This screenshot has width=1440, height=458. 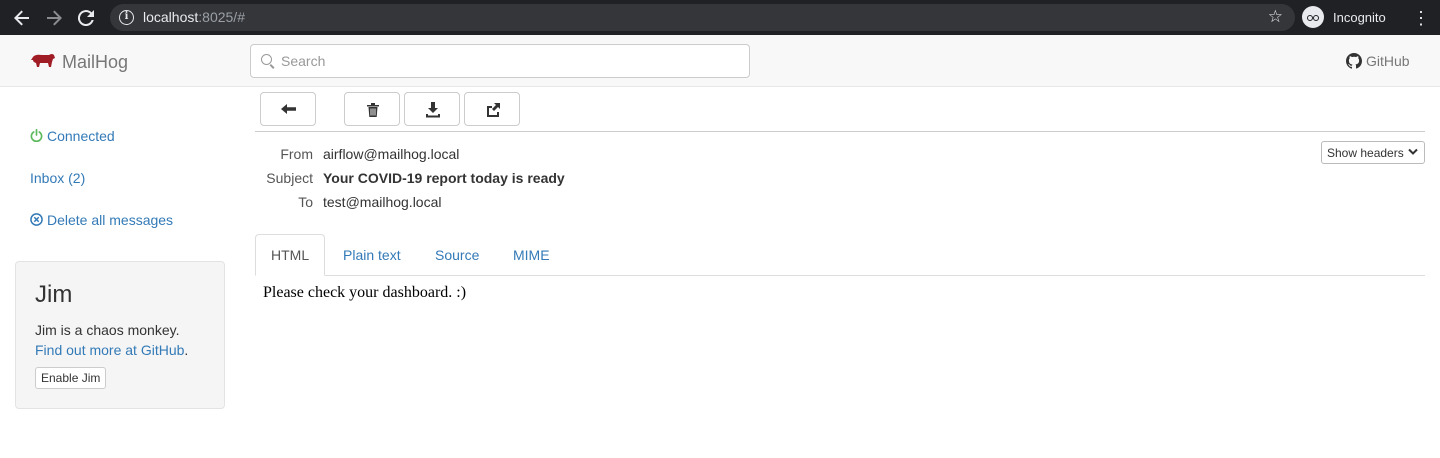 I want to click on back-arrow-icon, so click(x=22, y=18).